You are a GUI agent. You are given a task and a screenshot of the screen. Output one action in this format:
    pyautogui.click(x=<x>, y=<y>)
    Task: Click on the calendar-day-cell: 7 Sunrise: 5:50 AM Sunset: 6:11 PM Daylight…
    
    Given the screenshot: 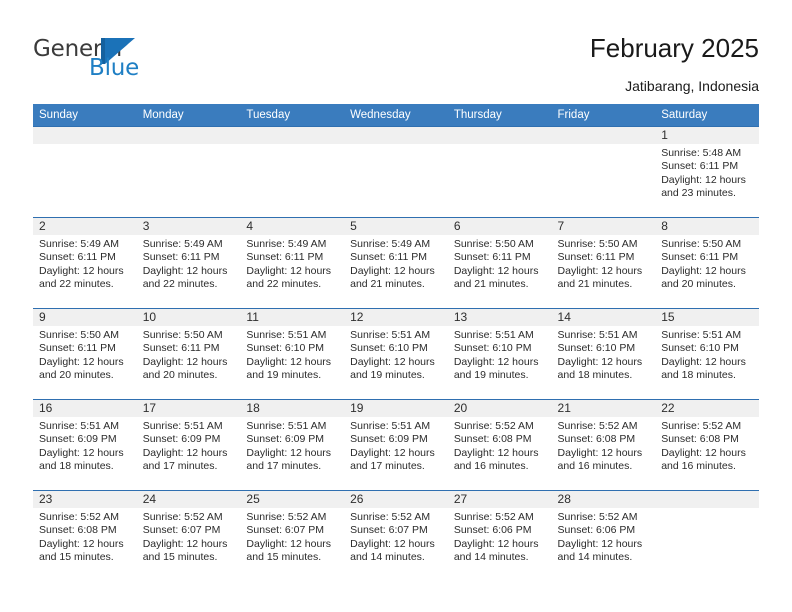 What is the action you would take?
    pyautogui.click(x=603, y=263)
    